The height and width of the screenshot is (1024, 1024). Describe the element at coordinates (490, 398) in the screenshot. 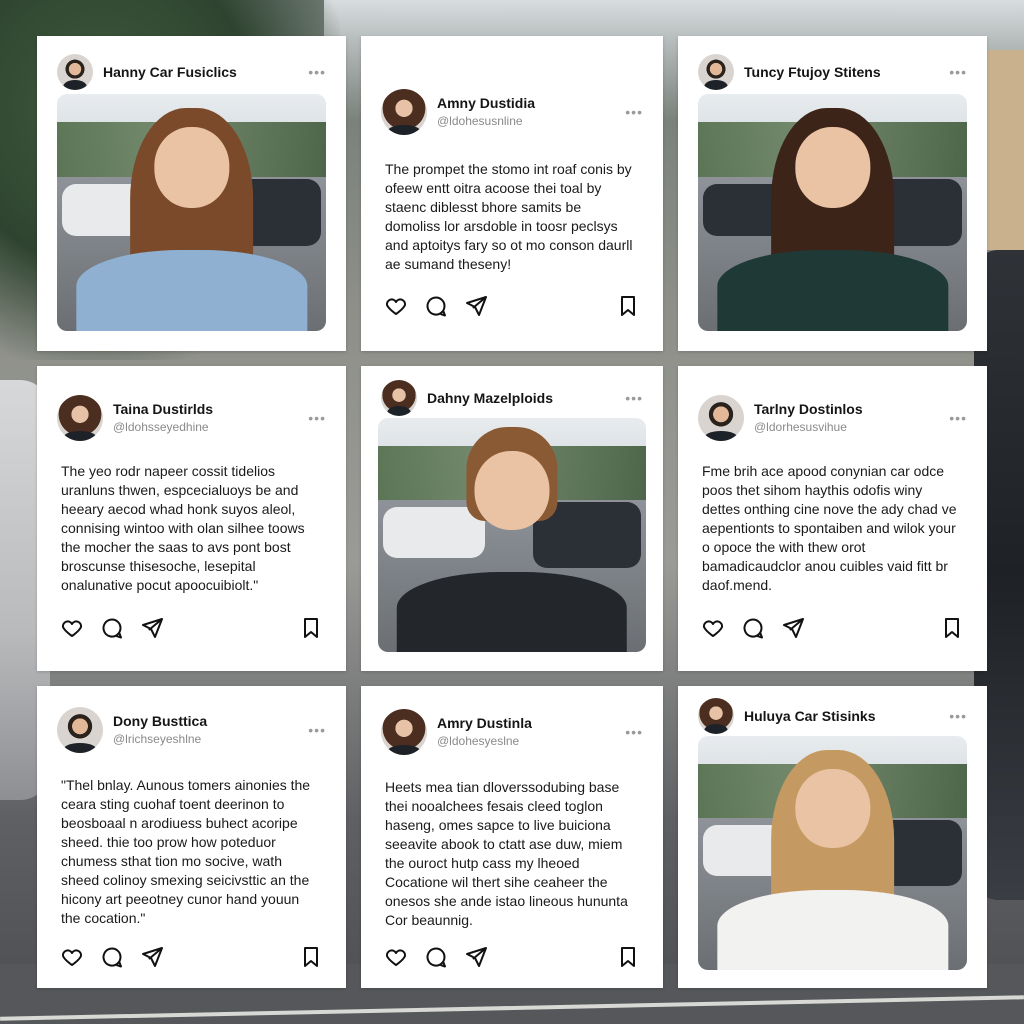

I see `post-author-name: Dahny Mazelploids` at that location.